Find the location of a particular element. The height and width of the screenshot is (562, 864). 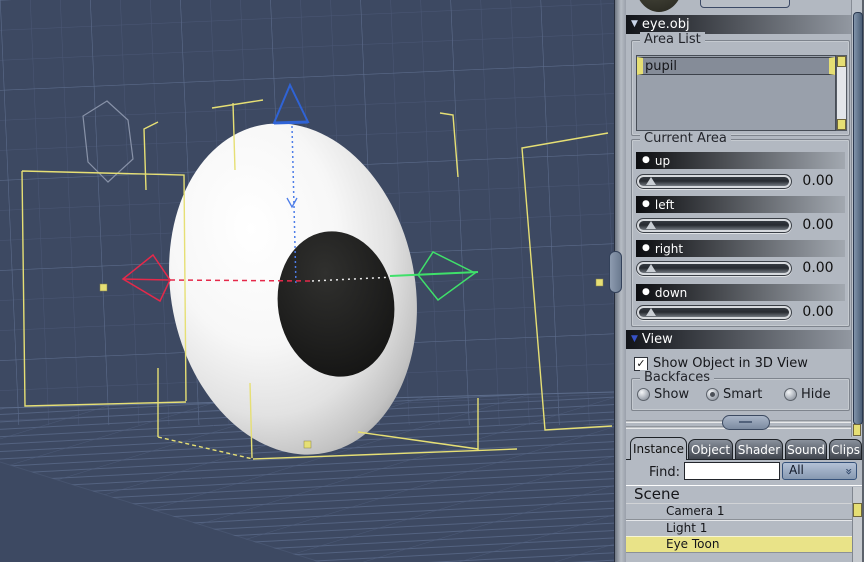

filter-dropdown: All » is located at coordinates (819, 471).